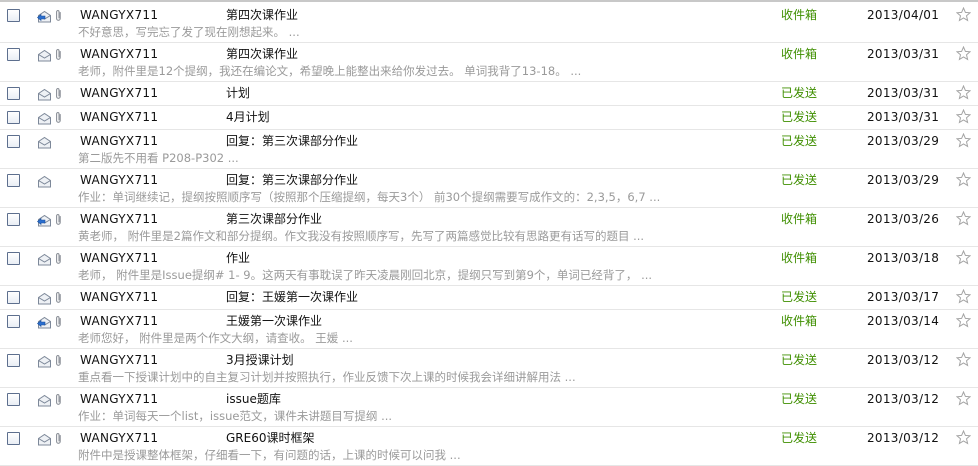 The width and height of the screenshot is (978, 466). What do you see at coordinates (253, 399) in the screenshot?
I see `mail-subject: issue题库` at bounding box center [253, 399].